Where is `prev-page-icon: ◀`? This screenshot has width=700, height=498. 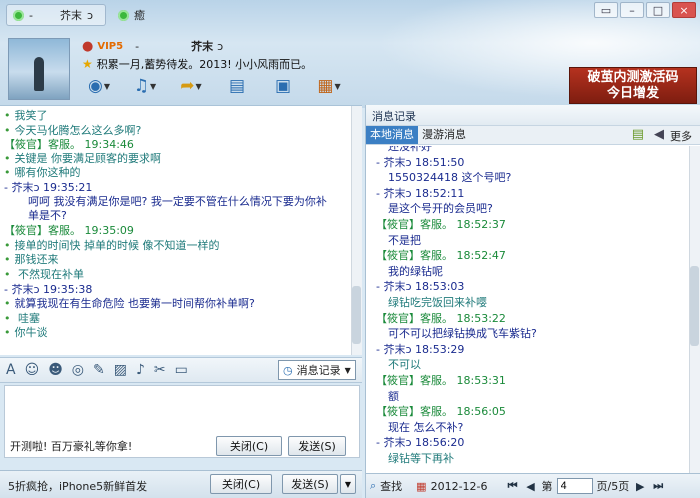 prev-page-icon: ◀ is located at coordinates (531, 486).